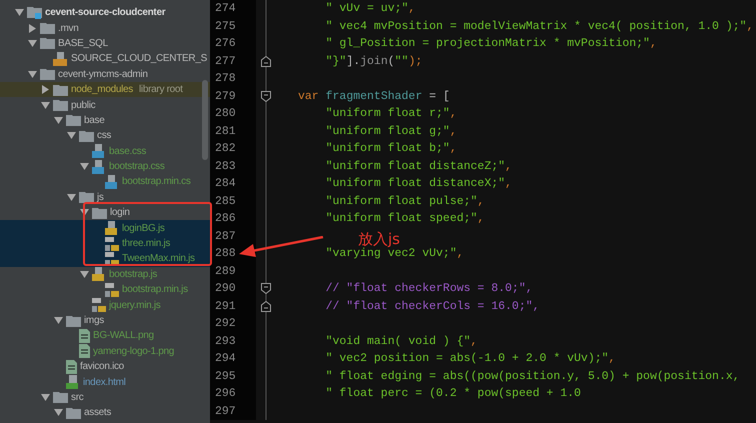 The width and height of the screenshot is (756, 423). What do you see at coordinates (105, 274) in the screenshot?
I see `tree-row: bootstrap.js` at bounding box center [105, 274].